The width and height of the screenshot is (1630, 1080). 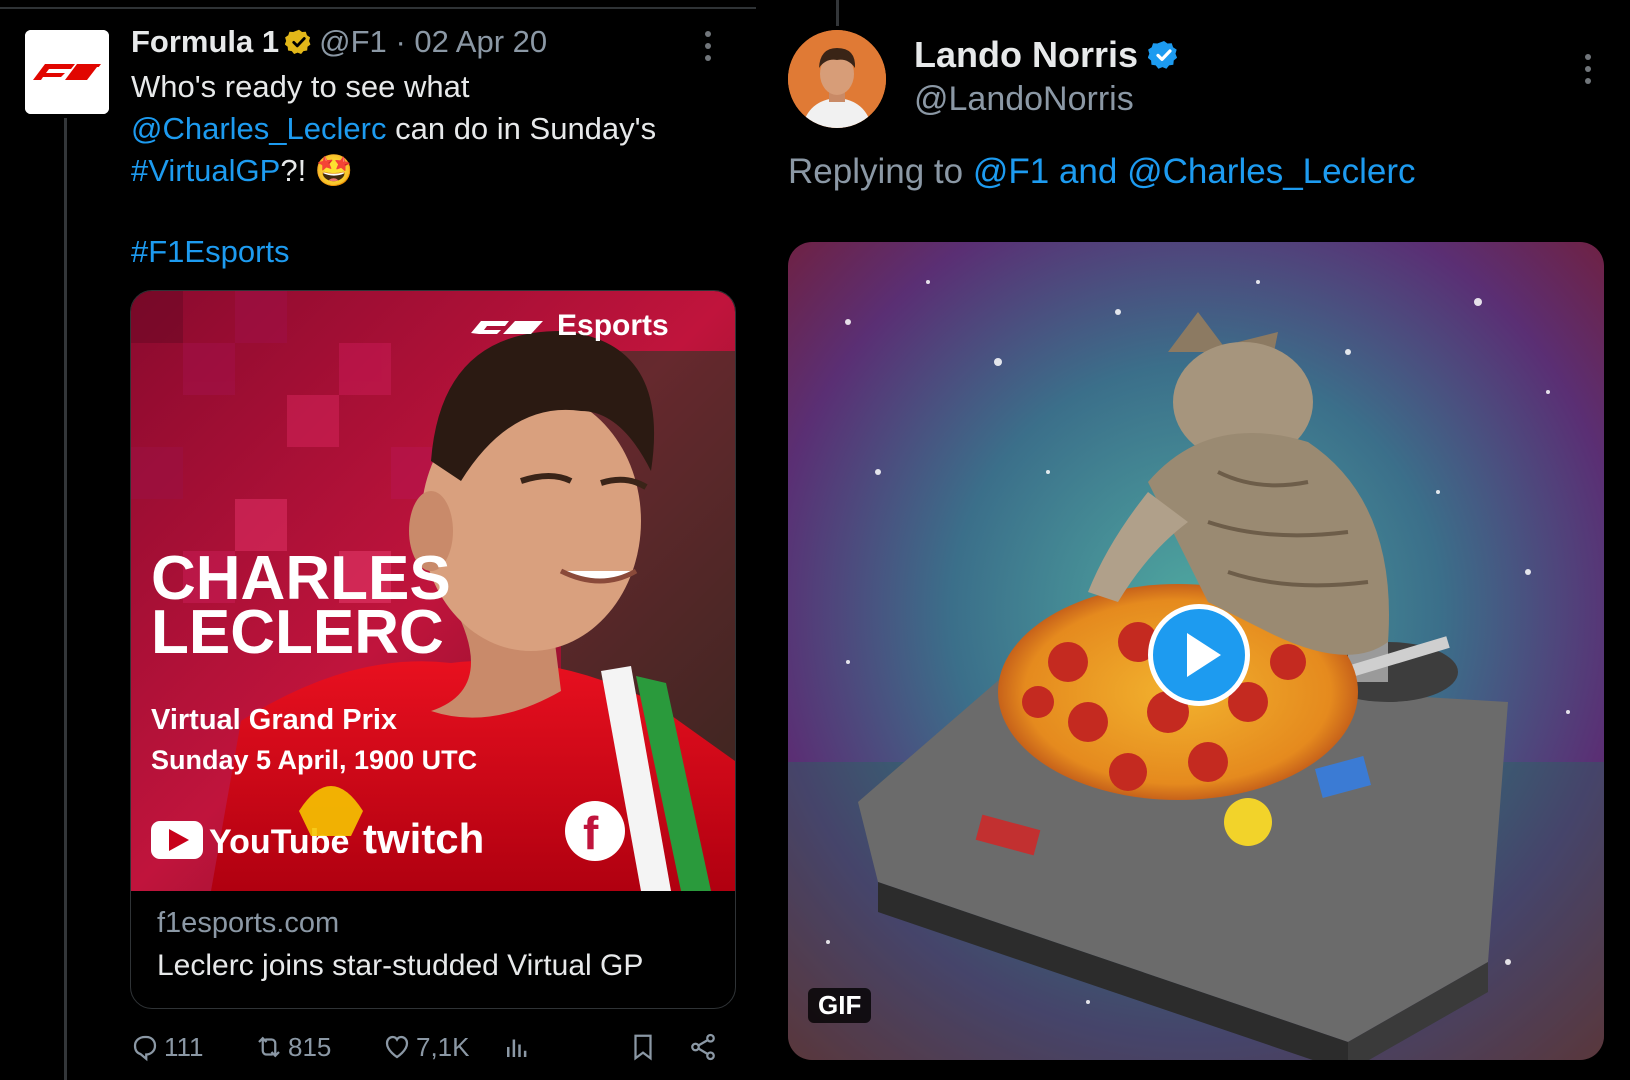 I want to click on tweet-text-part: ?!, so click(x=293, y=170).